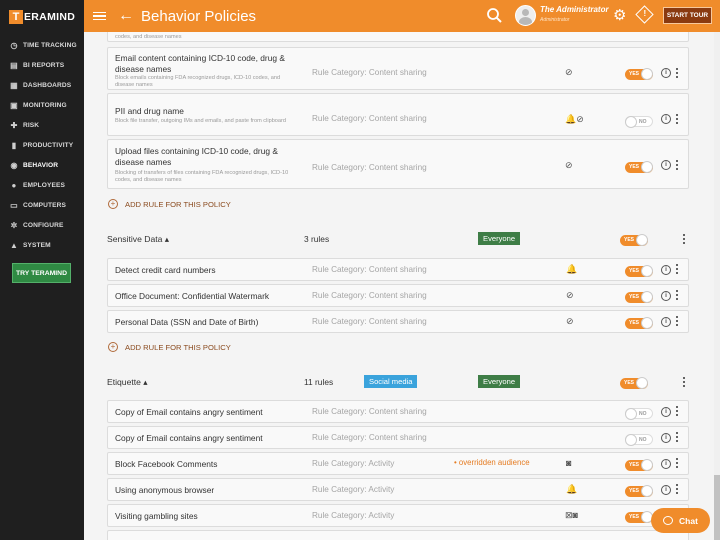  Describe the element at coordinates (126, 16) in the screenshot. I see `back-arrow-icon: ←` at that location.